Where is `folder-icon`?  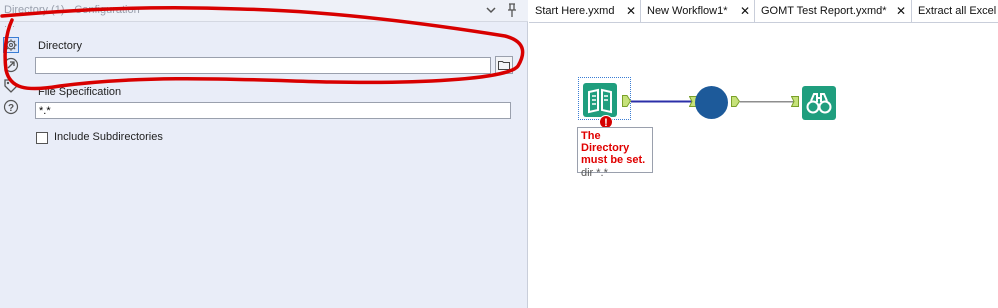
folder-icon is located at coordinates (504, 65).